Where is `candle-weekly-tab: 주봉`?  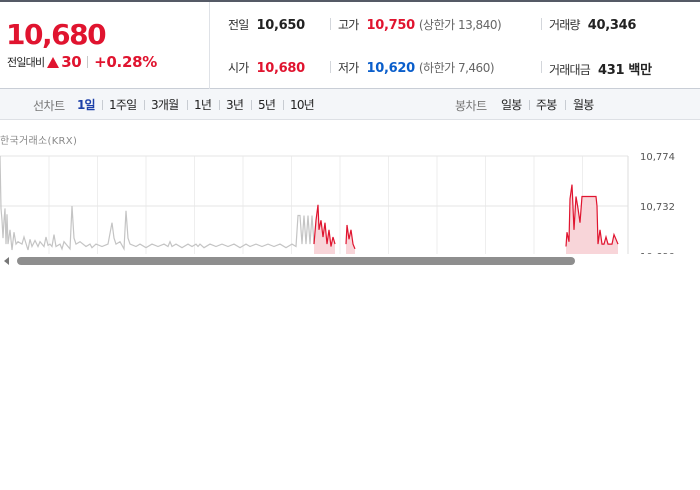
candle-weekly-tab: 주봉 is located at coordinates (546, 104).